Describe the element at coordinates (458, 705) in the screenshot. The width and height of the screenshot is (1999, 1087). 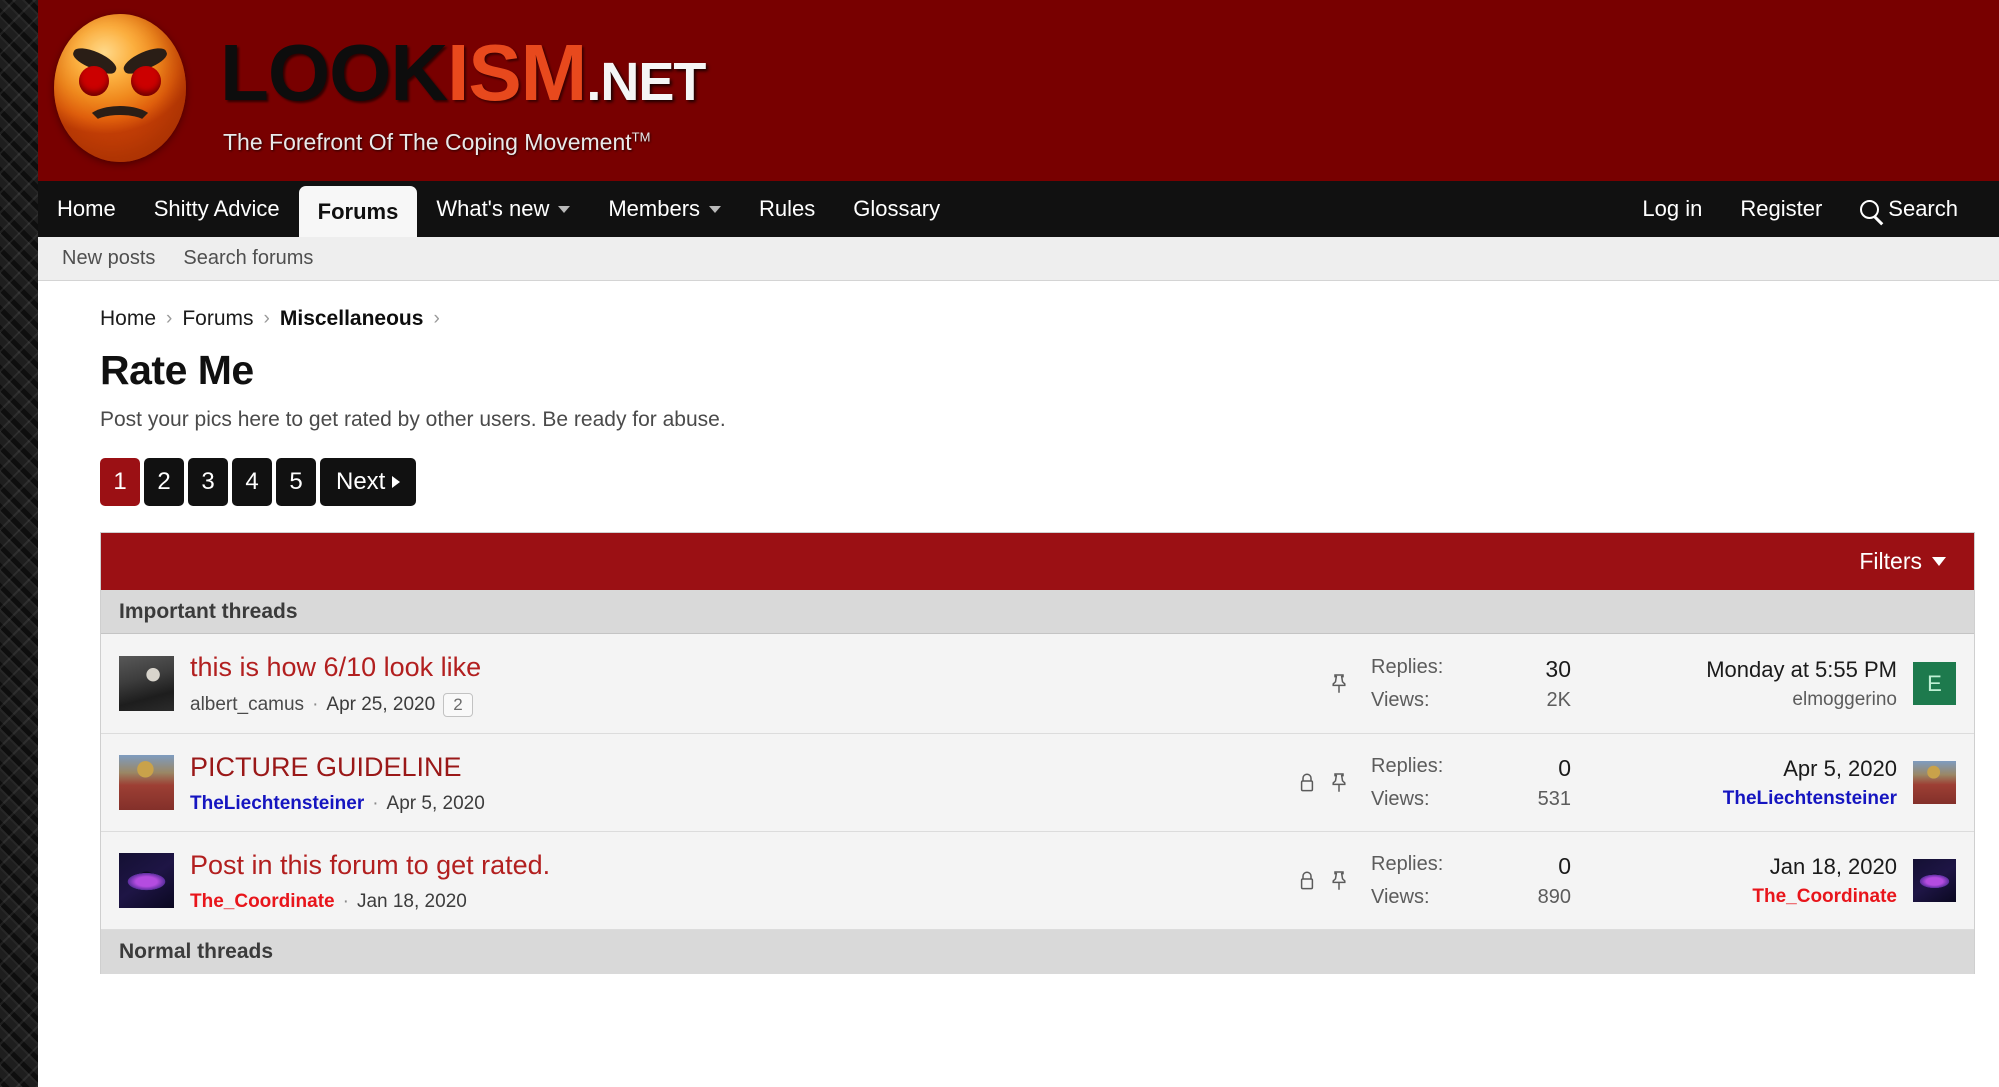
I see `thread-page-chip: 2` at that location.